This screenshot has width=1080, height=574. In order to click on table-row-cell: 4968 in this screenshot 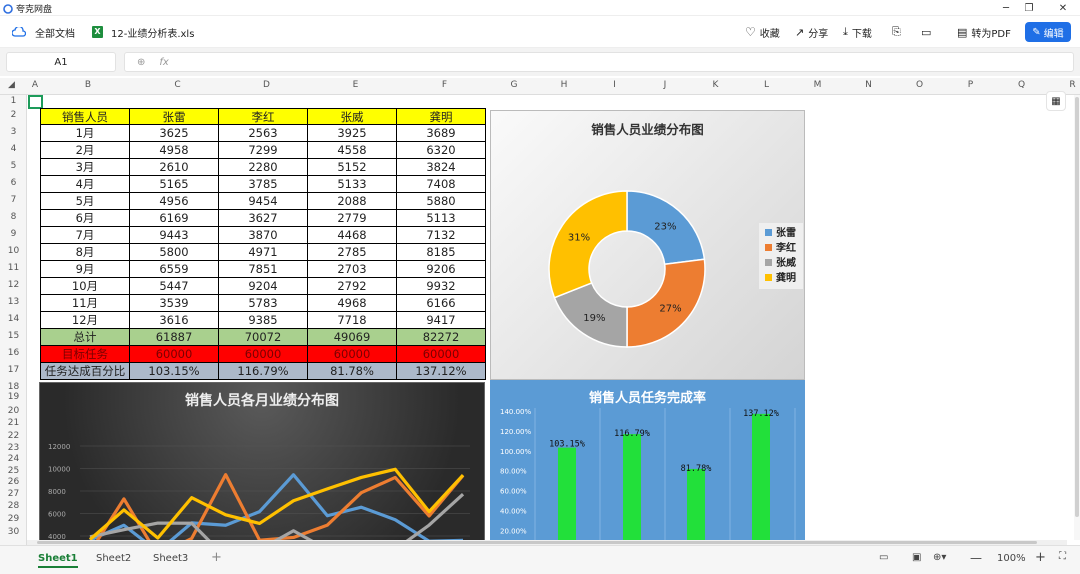, I will do `click(352, 303)`.